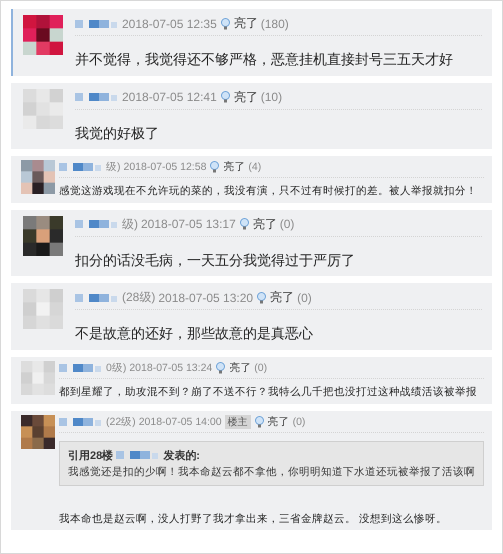  What do you see at coordinates (253, 519) in the screenshot?
I see `comment-text: 我本命也是赵云啊，没人打野了我才拿出来，三省金牌赵云。 没想到这么惨呀。` at bounding box center [253, 519].